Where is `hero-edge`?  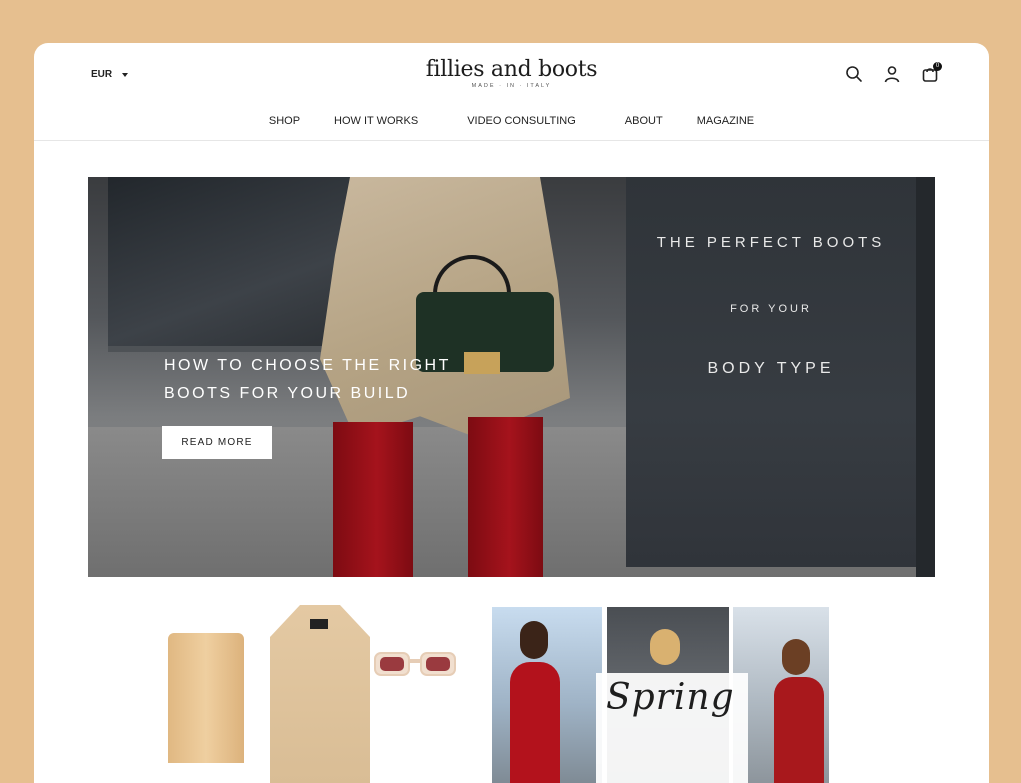
hero-edge is located at coordinates (925, 377).